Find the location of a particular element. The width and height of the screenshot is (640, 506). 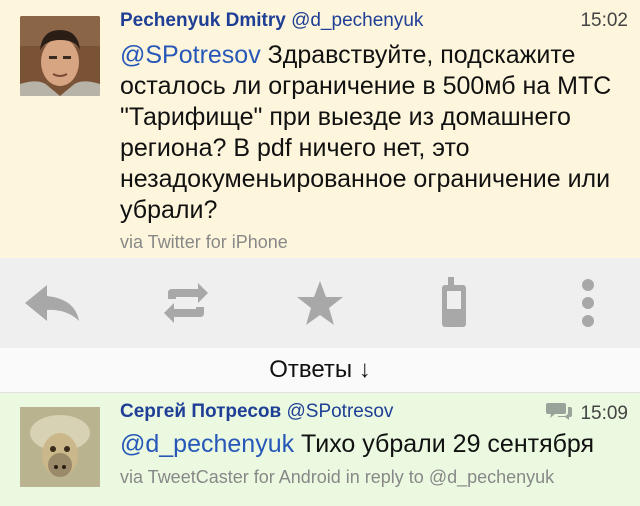

star-icon is located at coordinates (320, 303).